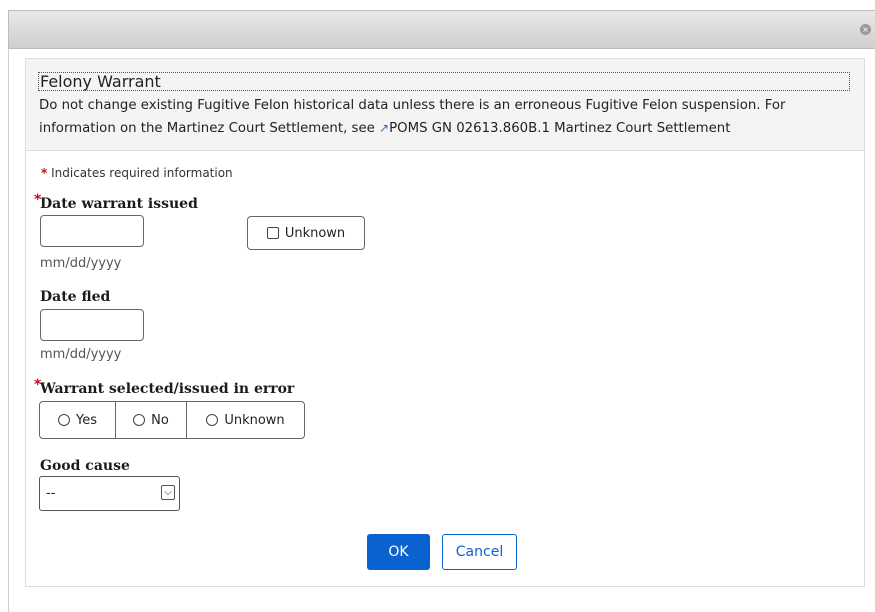 The image size is (875, 612). What do you see at coordinates (168, 492) in the screenshot?
I see `chevron-down-icon: ⌵` at bounding box center [168, 492].